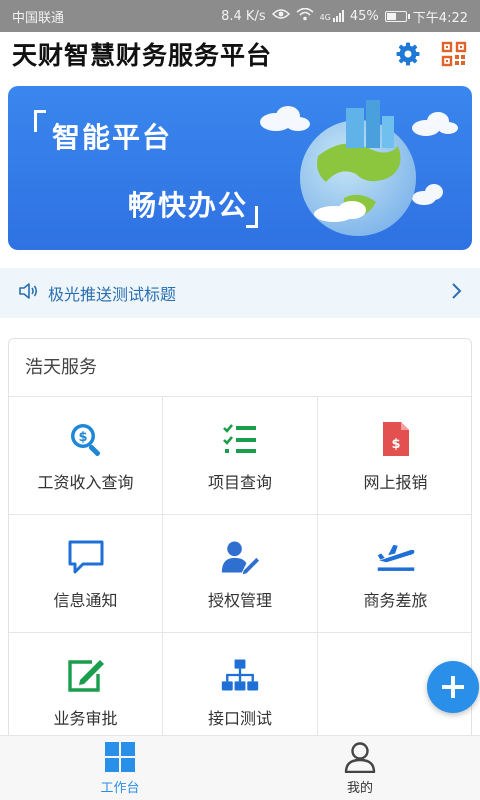 The height and width of the screenshot is (800, 480). I want to click on salary-search-icon: $, so click(86, 439).